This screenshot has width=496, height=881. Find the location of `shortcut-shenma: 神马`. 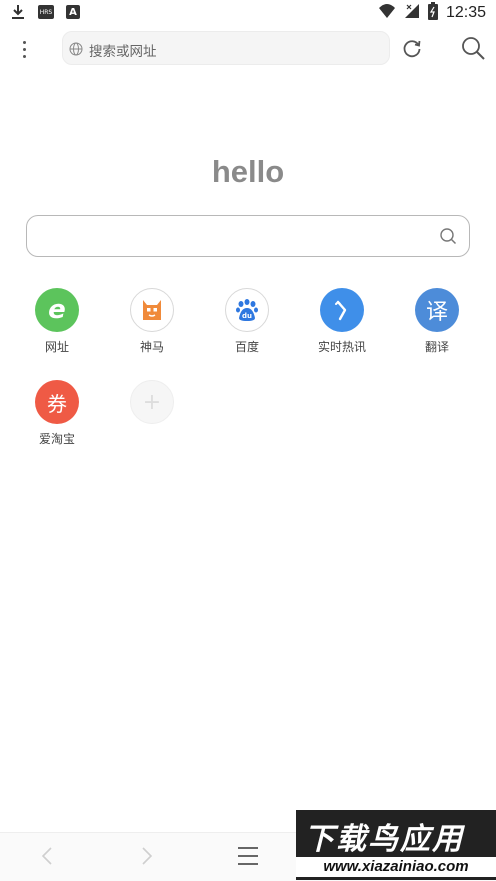

shortcut-shenma: 神马 is located at coordinates (152, 321).